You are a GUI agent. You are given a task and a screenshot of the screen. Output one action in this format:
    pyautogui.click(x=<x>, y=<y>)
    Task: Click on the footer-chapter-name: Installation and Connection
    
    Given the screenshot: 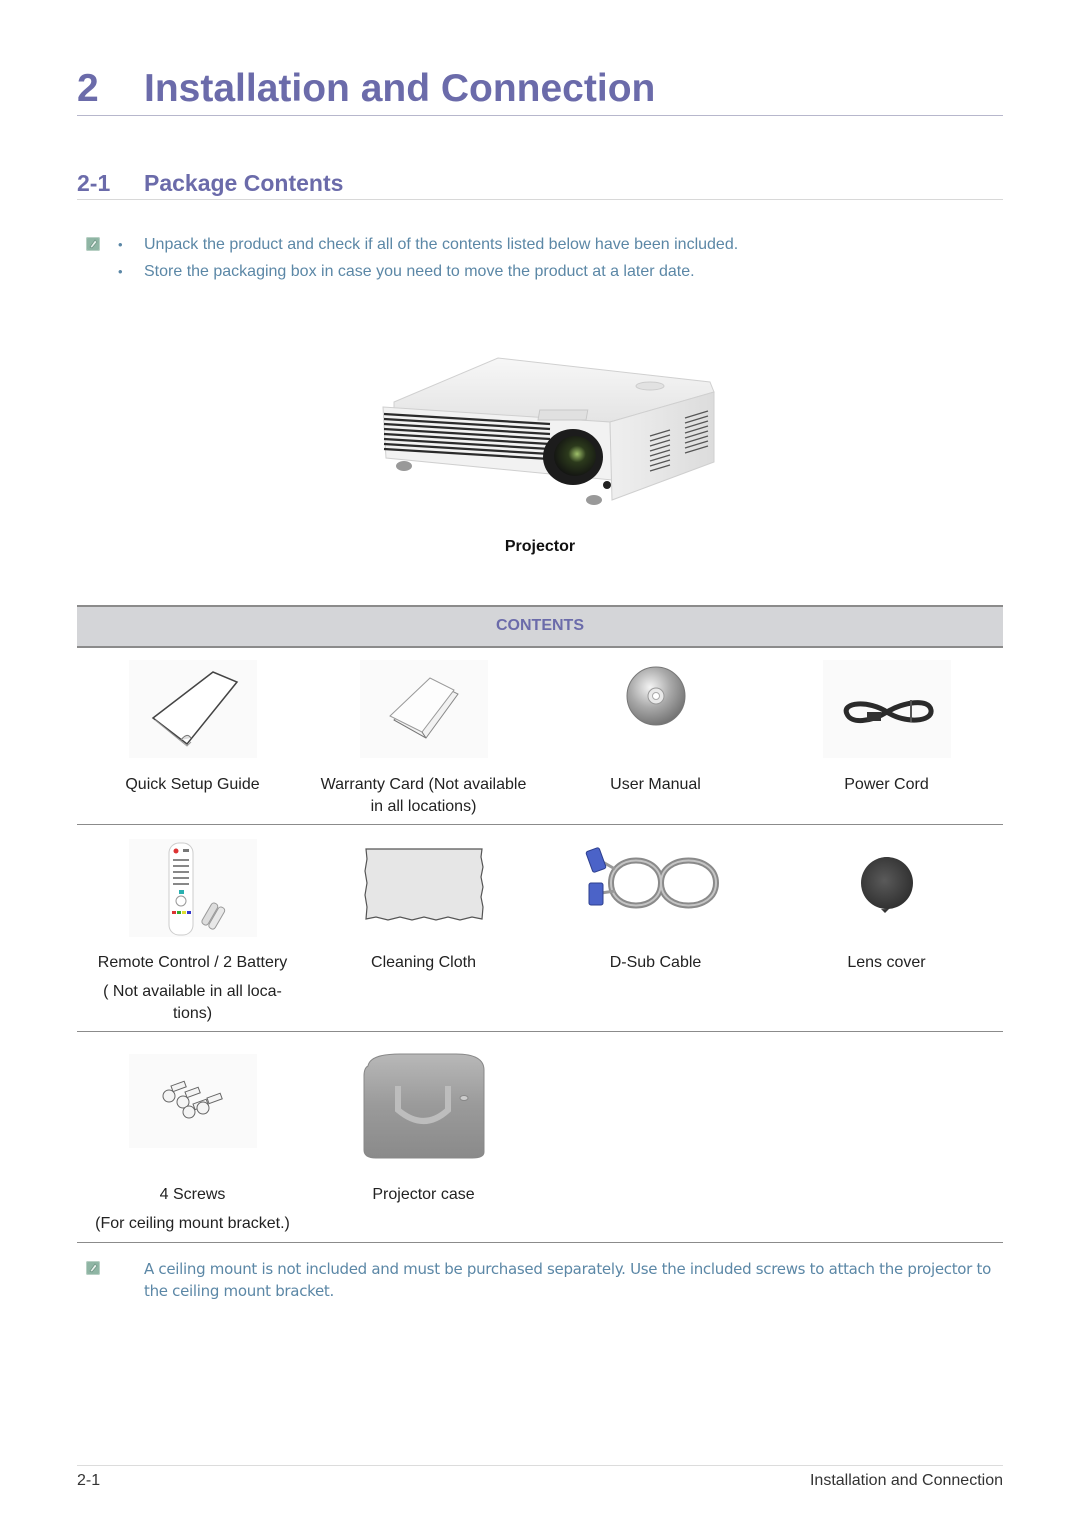 What is the action you would take?
    pyautogui.click(x=906, y=1480)
    